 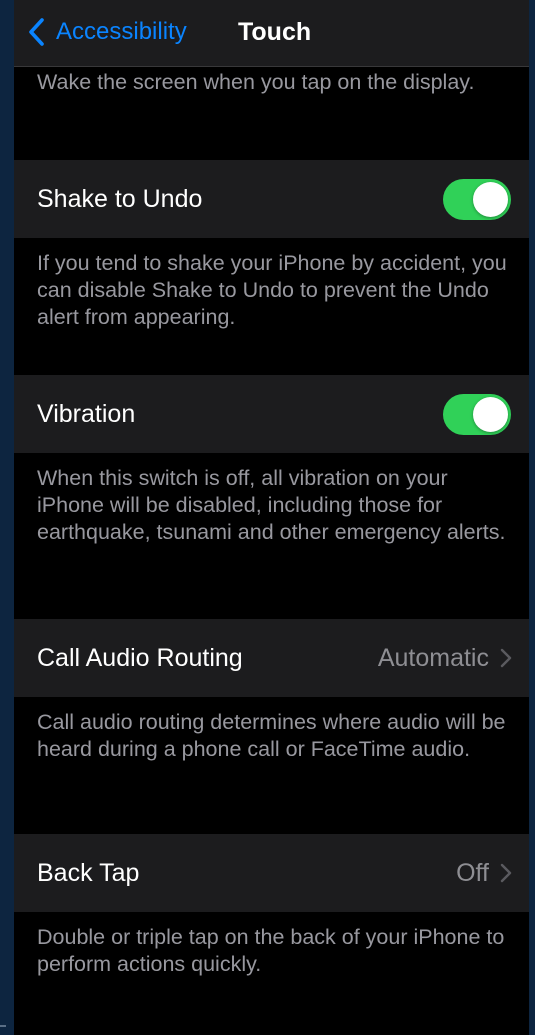 What do you see at coordinates (271, 199) in the screenshot?
I see `shake-to-undo-row: Shake to Undo` at bounding box center [271, 199].